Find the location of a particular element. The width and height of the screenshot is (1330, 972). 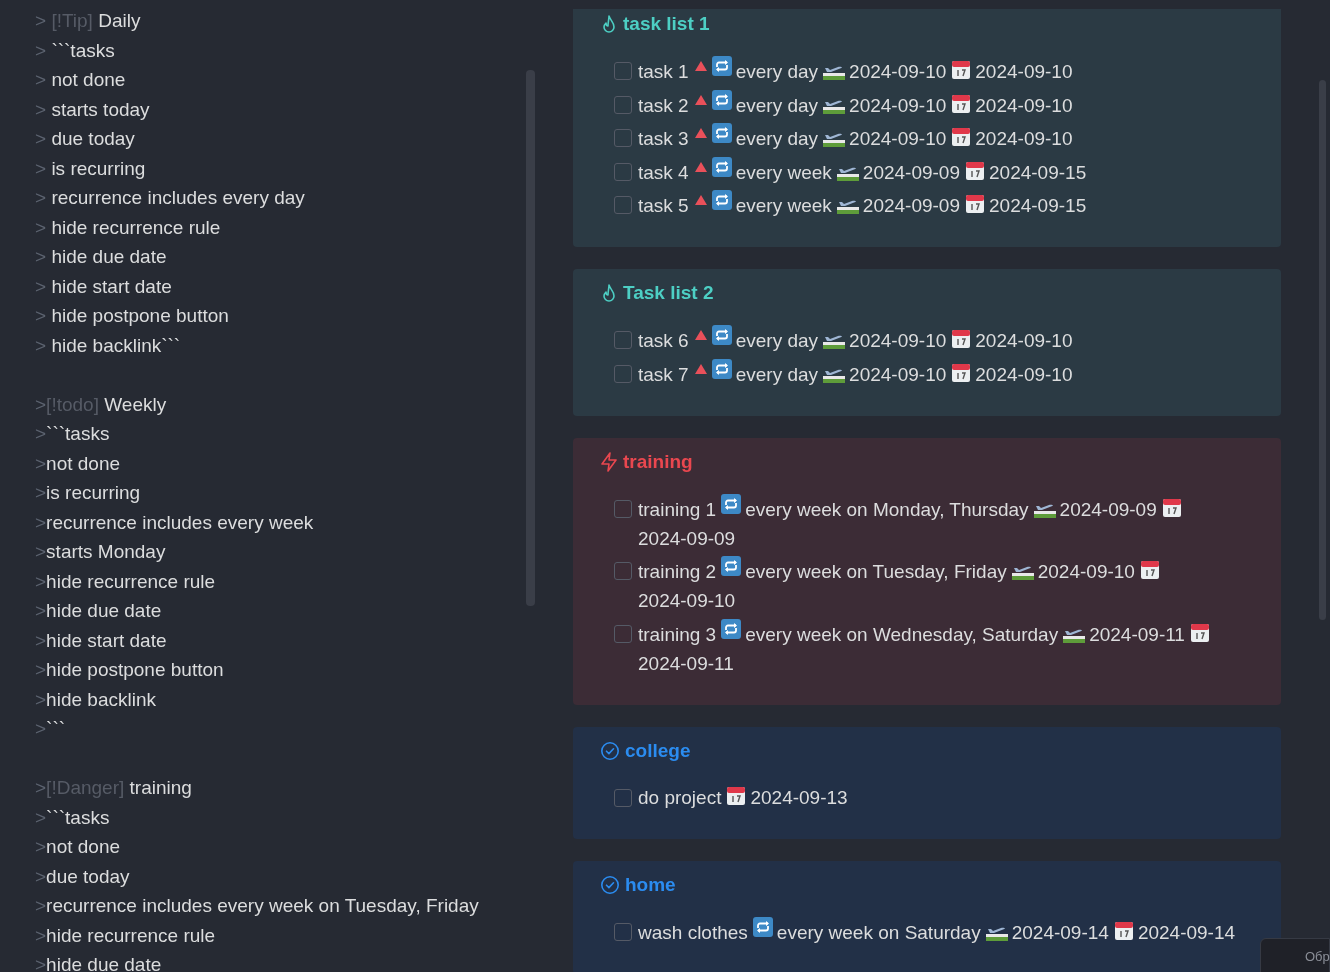

editor-line-text: not done is located at coordinates (83, 463).